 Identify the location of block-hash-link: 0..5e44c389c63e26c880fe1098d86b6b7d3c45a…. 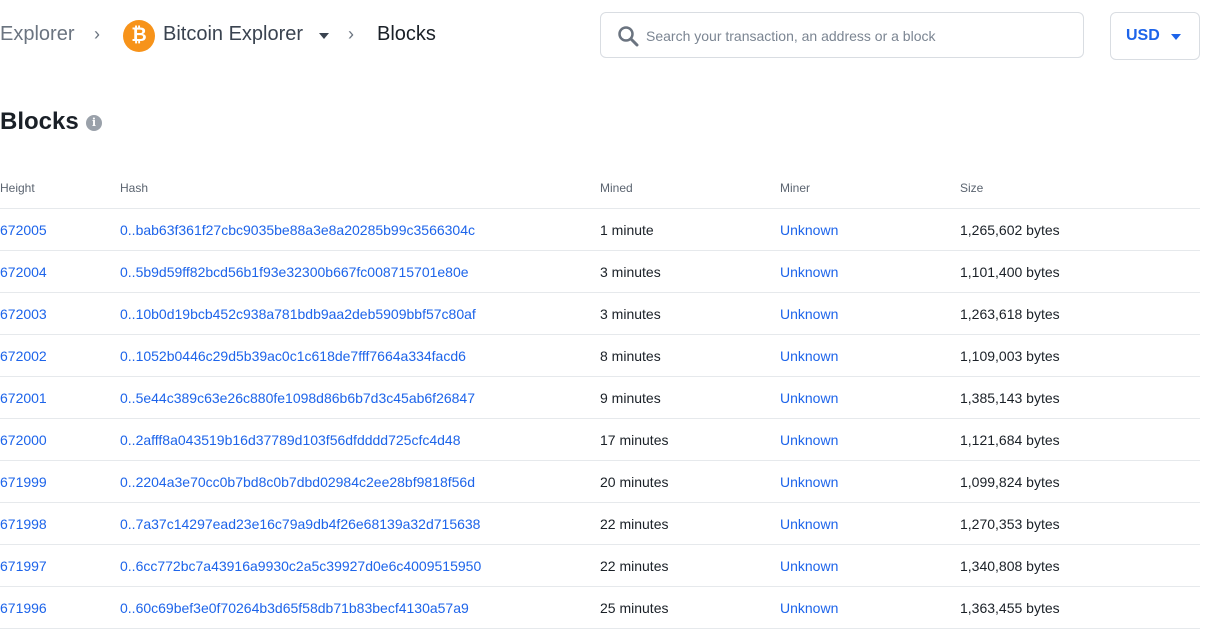
(297, 398).